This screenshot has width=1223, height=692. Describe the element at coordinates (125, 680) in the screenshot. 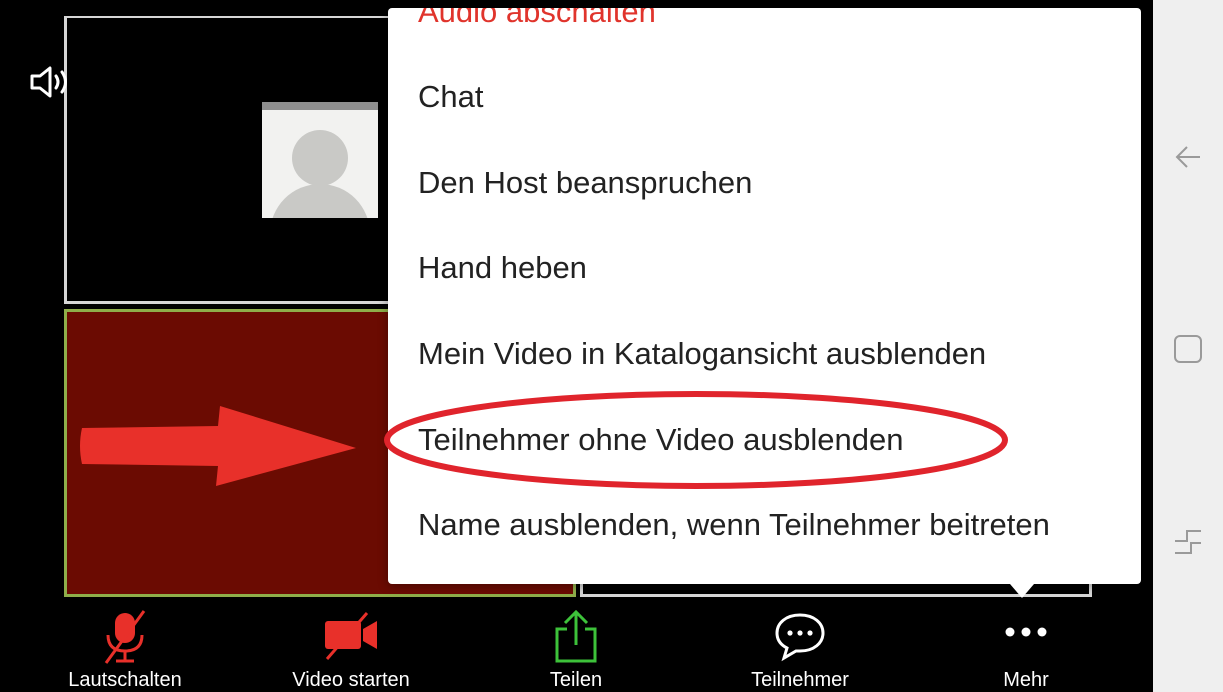

I see `mute-label: Lautschalten` at that location.